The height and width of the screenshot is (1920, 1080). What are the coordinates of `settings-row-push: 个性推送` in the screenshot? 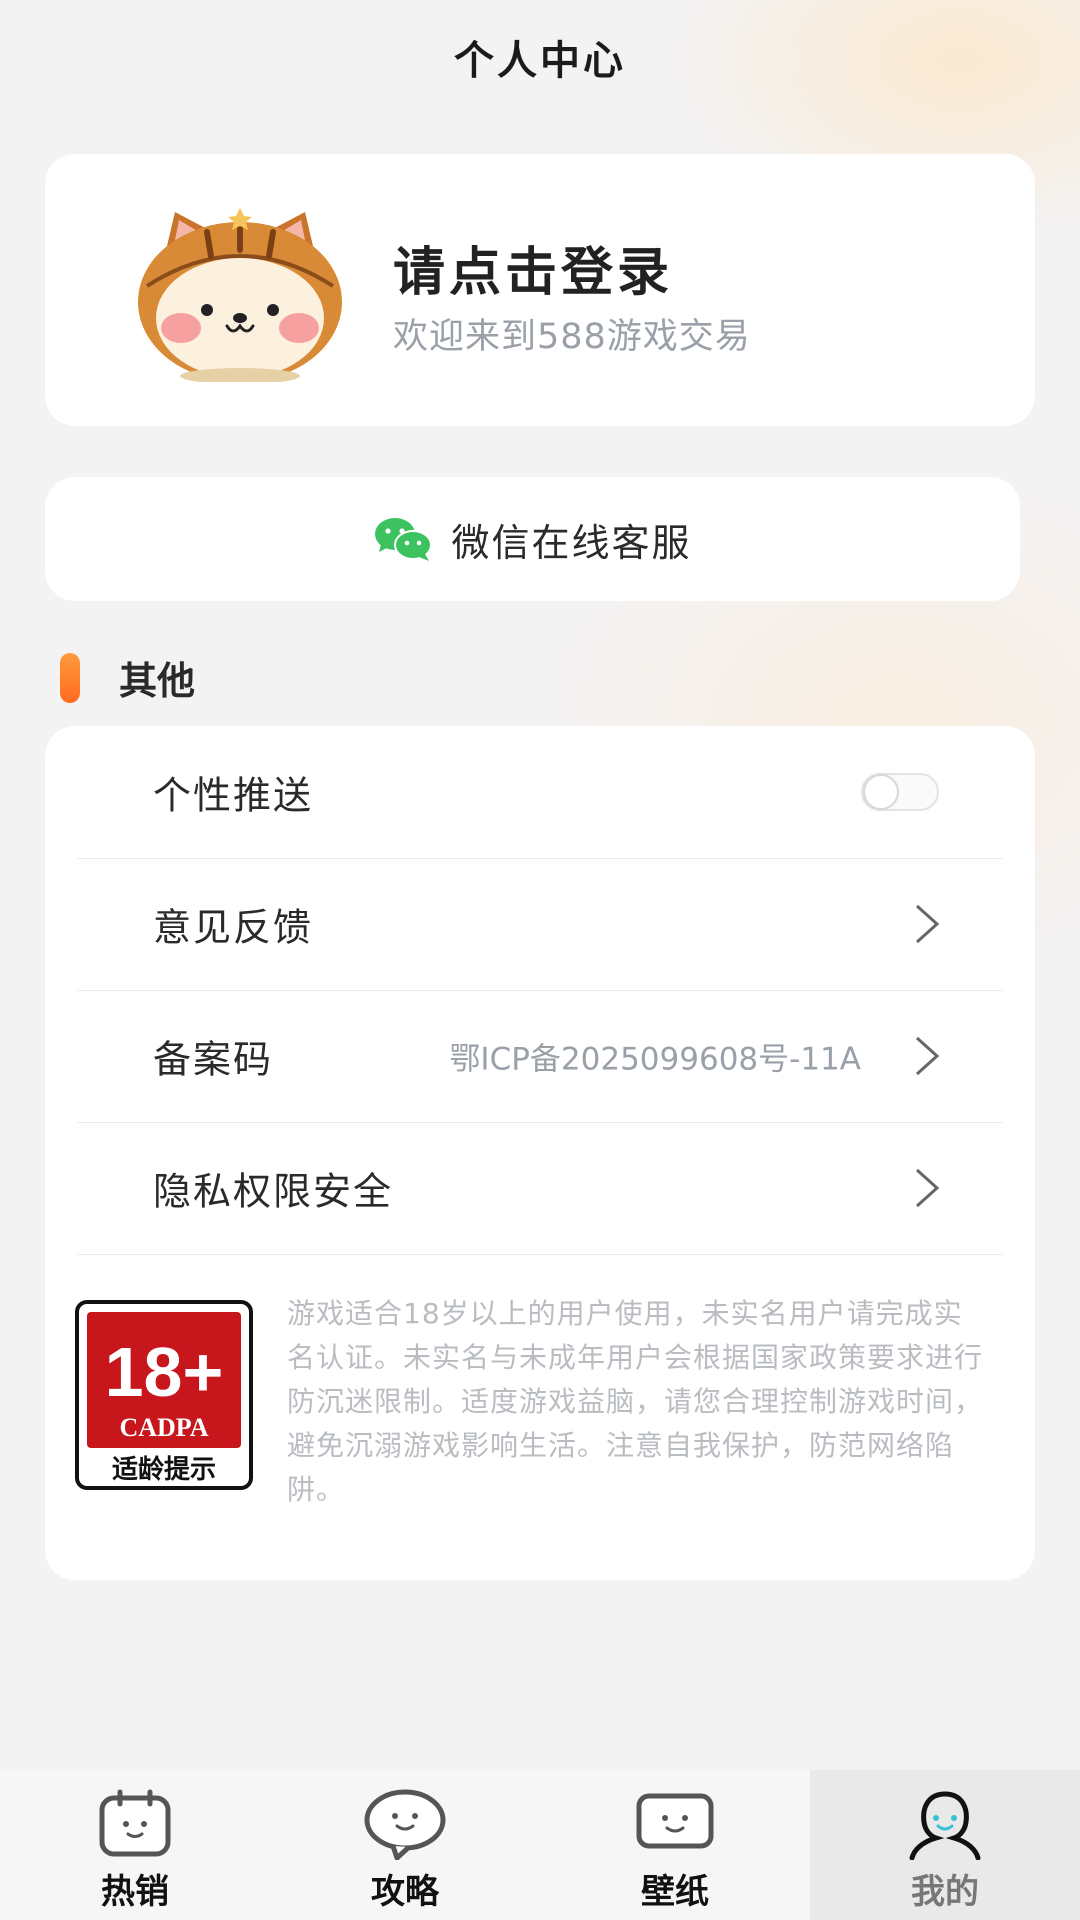 It's located at (540, 792).